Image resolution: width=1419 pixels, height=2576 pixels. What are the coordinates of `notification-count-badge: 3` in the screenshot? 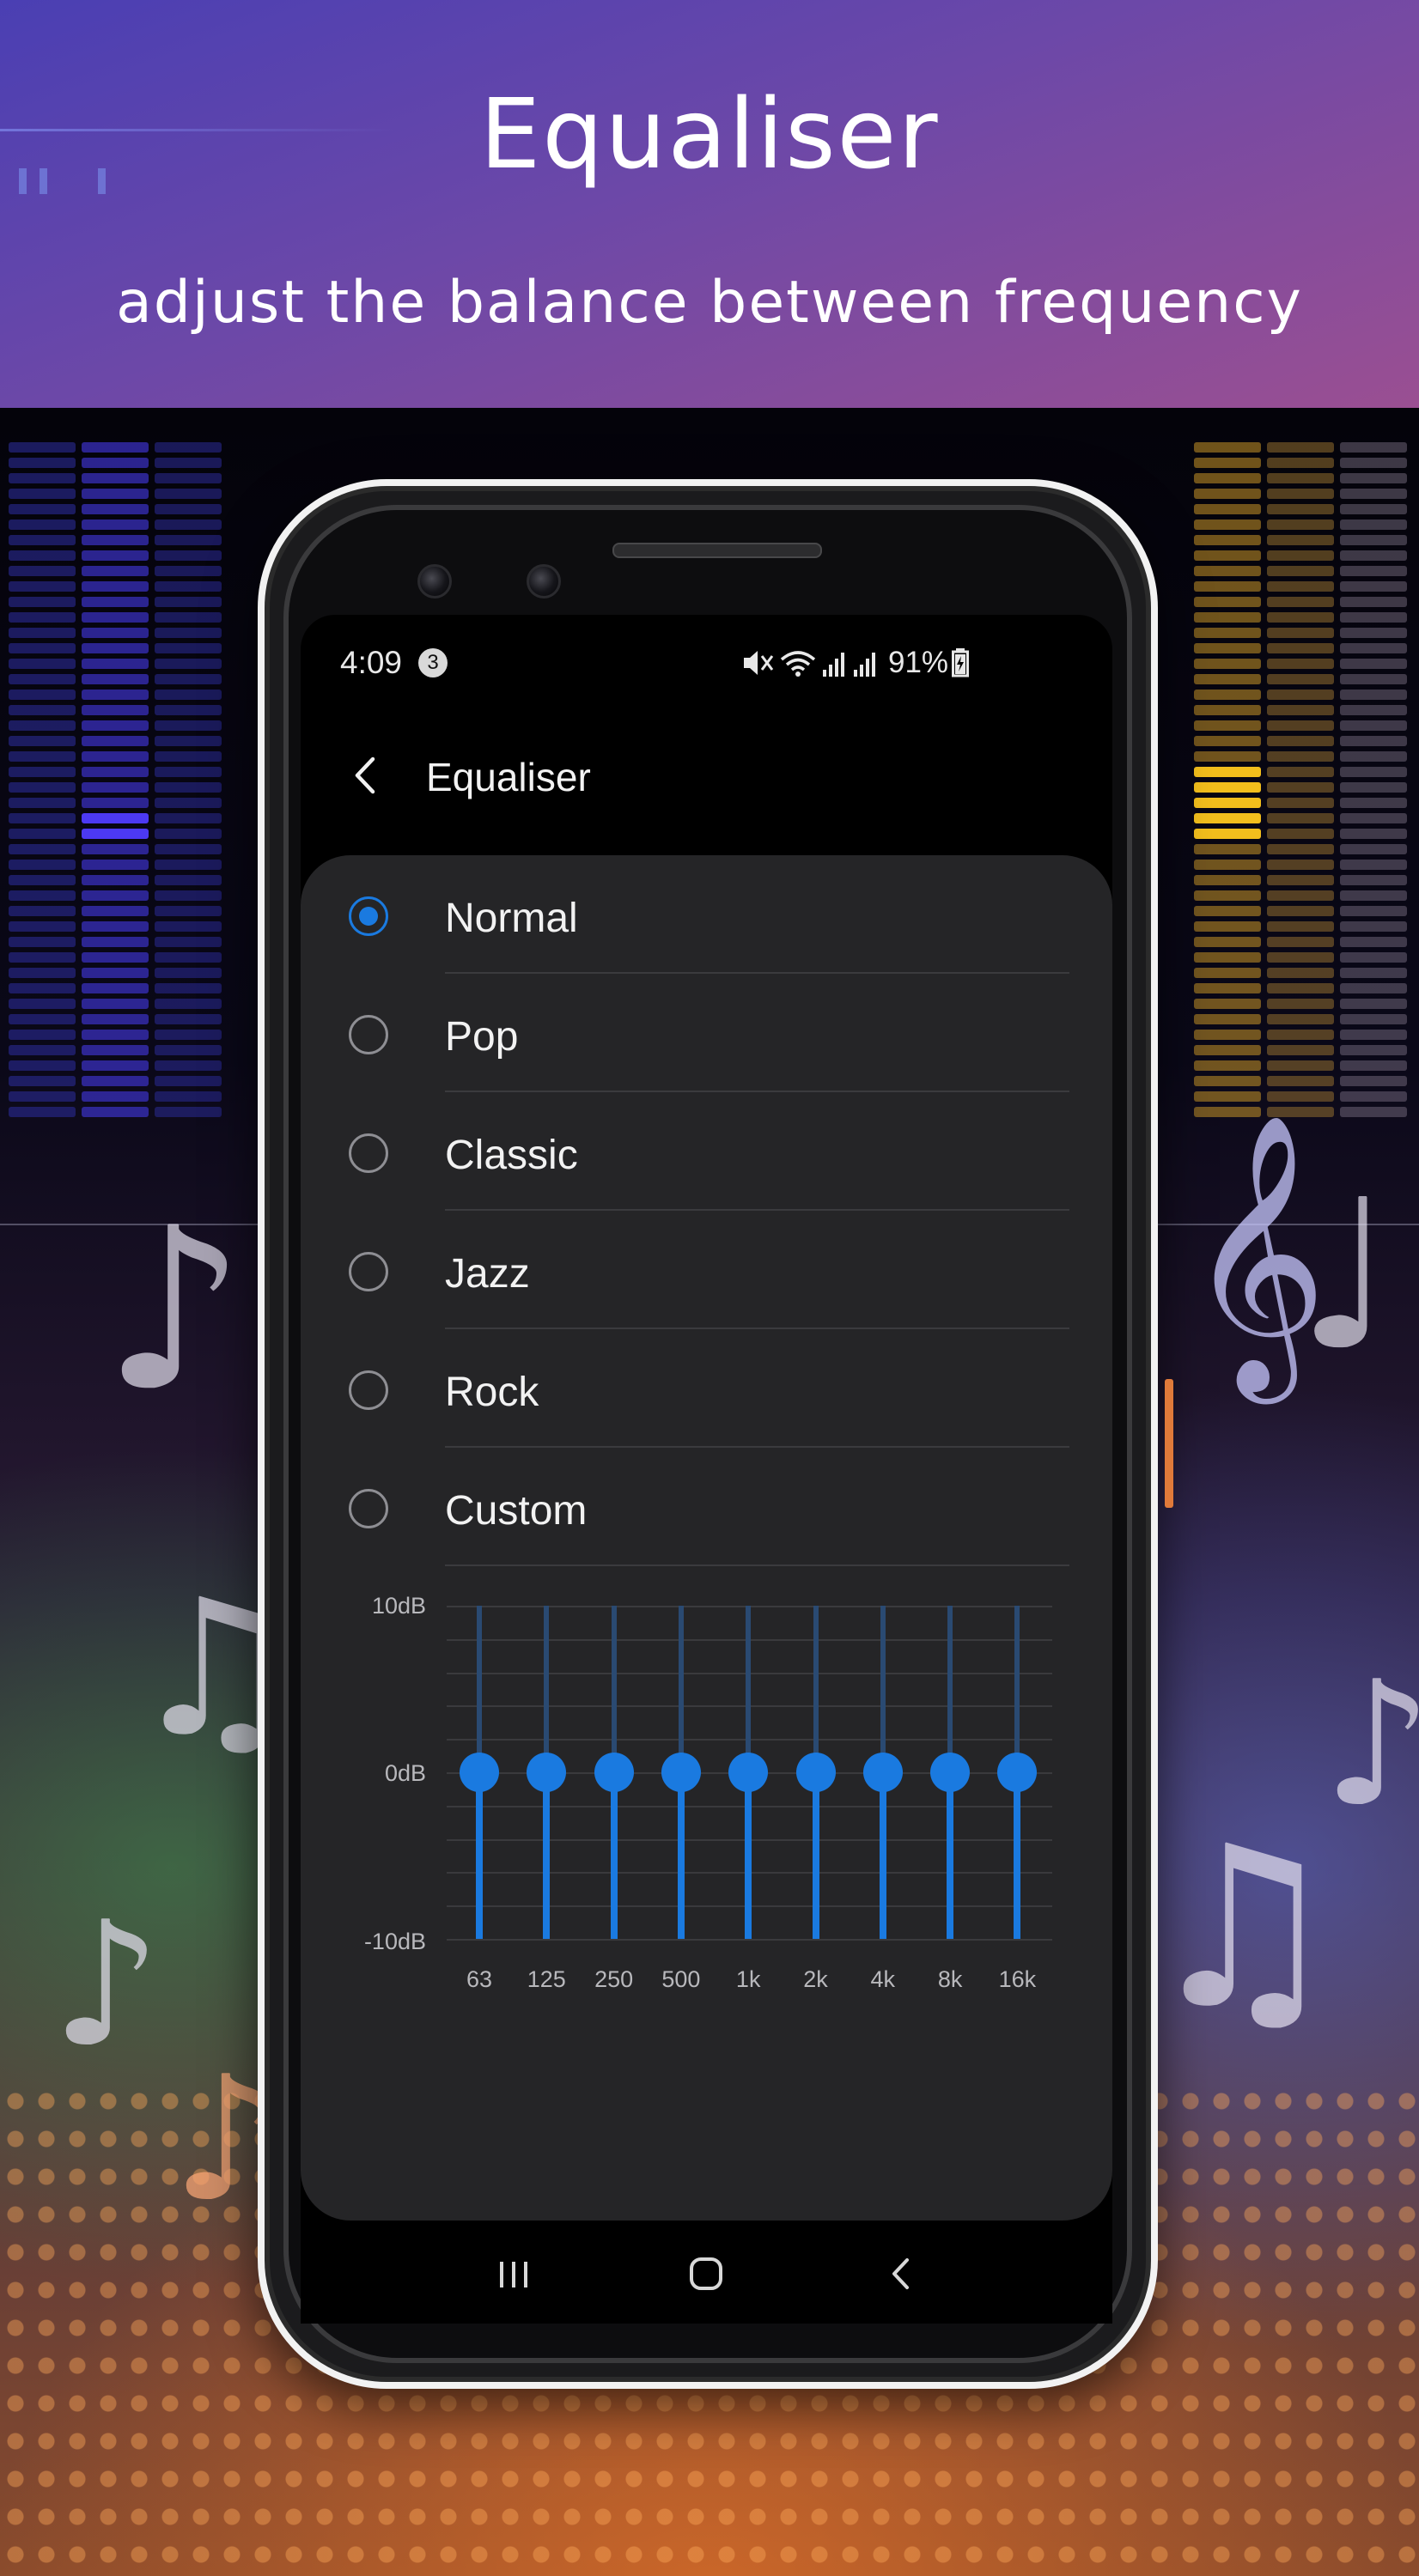 It's located at (433, 662).